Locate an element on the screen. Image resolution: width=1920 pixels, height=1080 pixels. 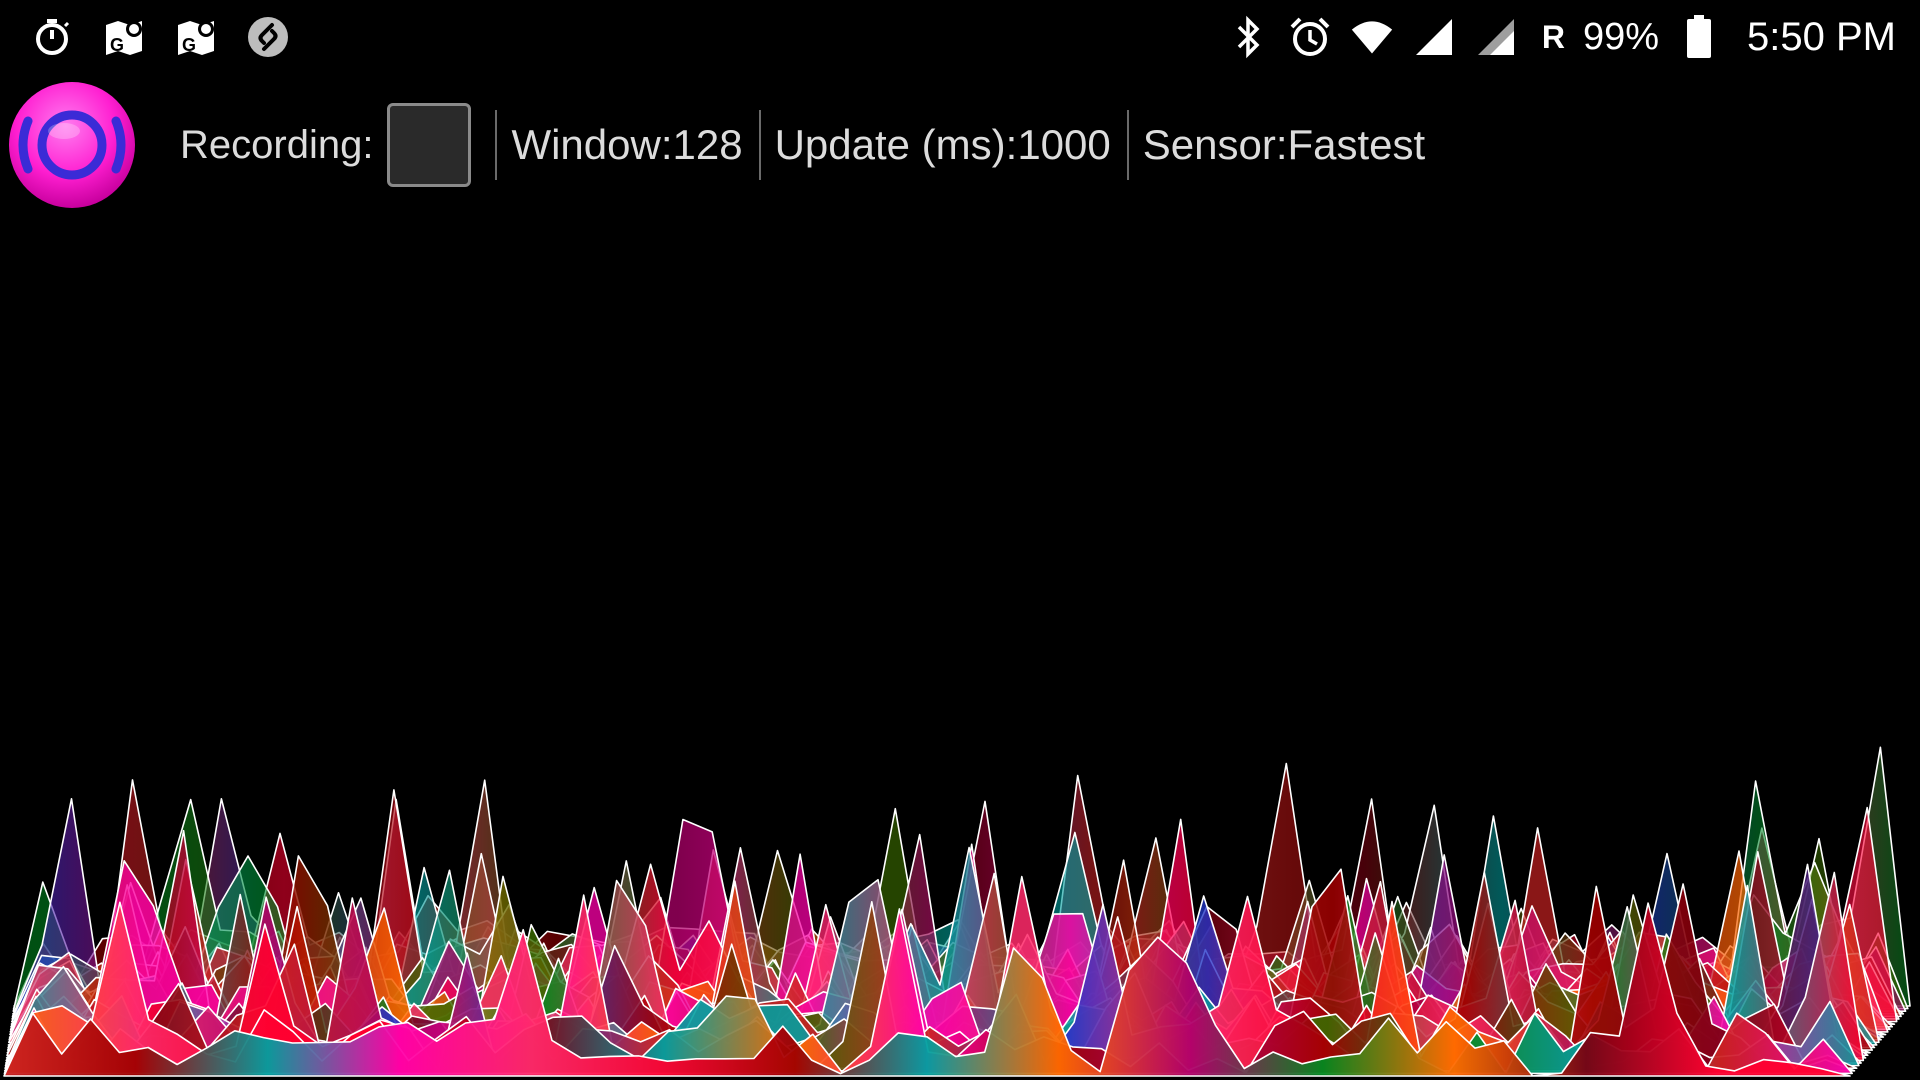
maps-g-icon: G is located at coordinates (124, 37).